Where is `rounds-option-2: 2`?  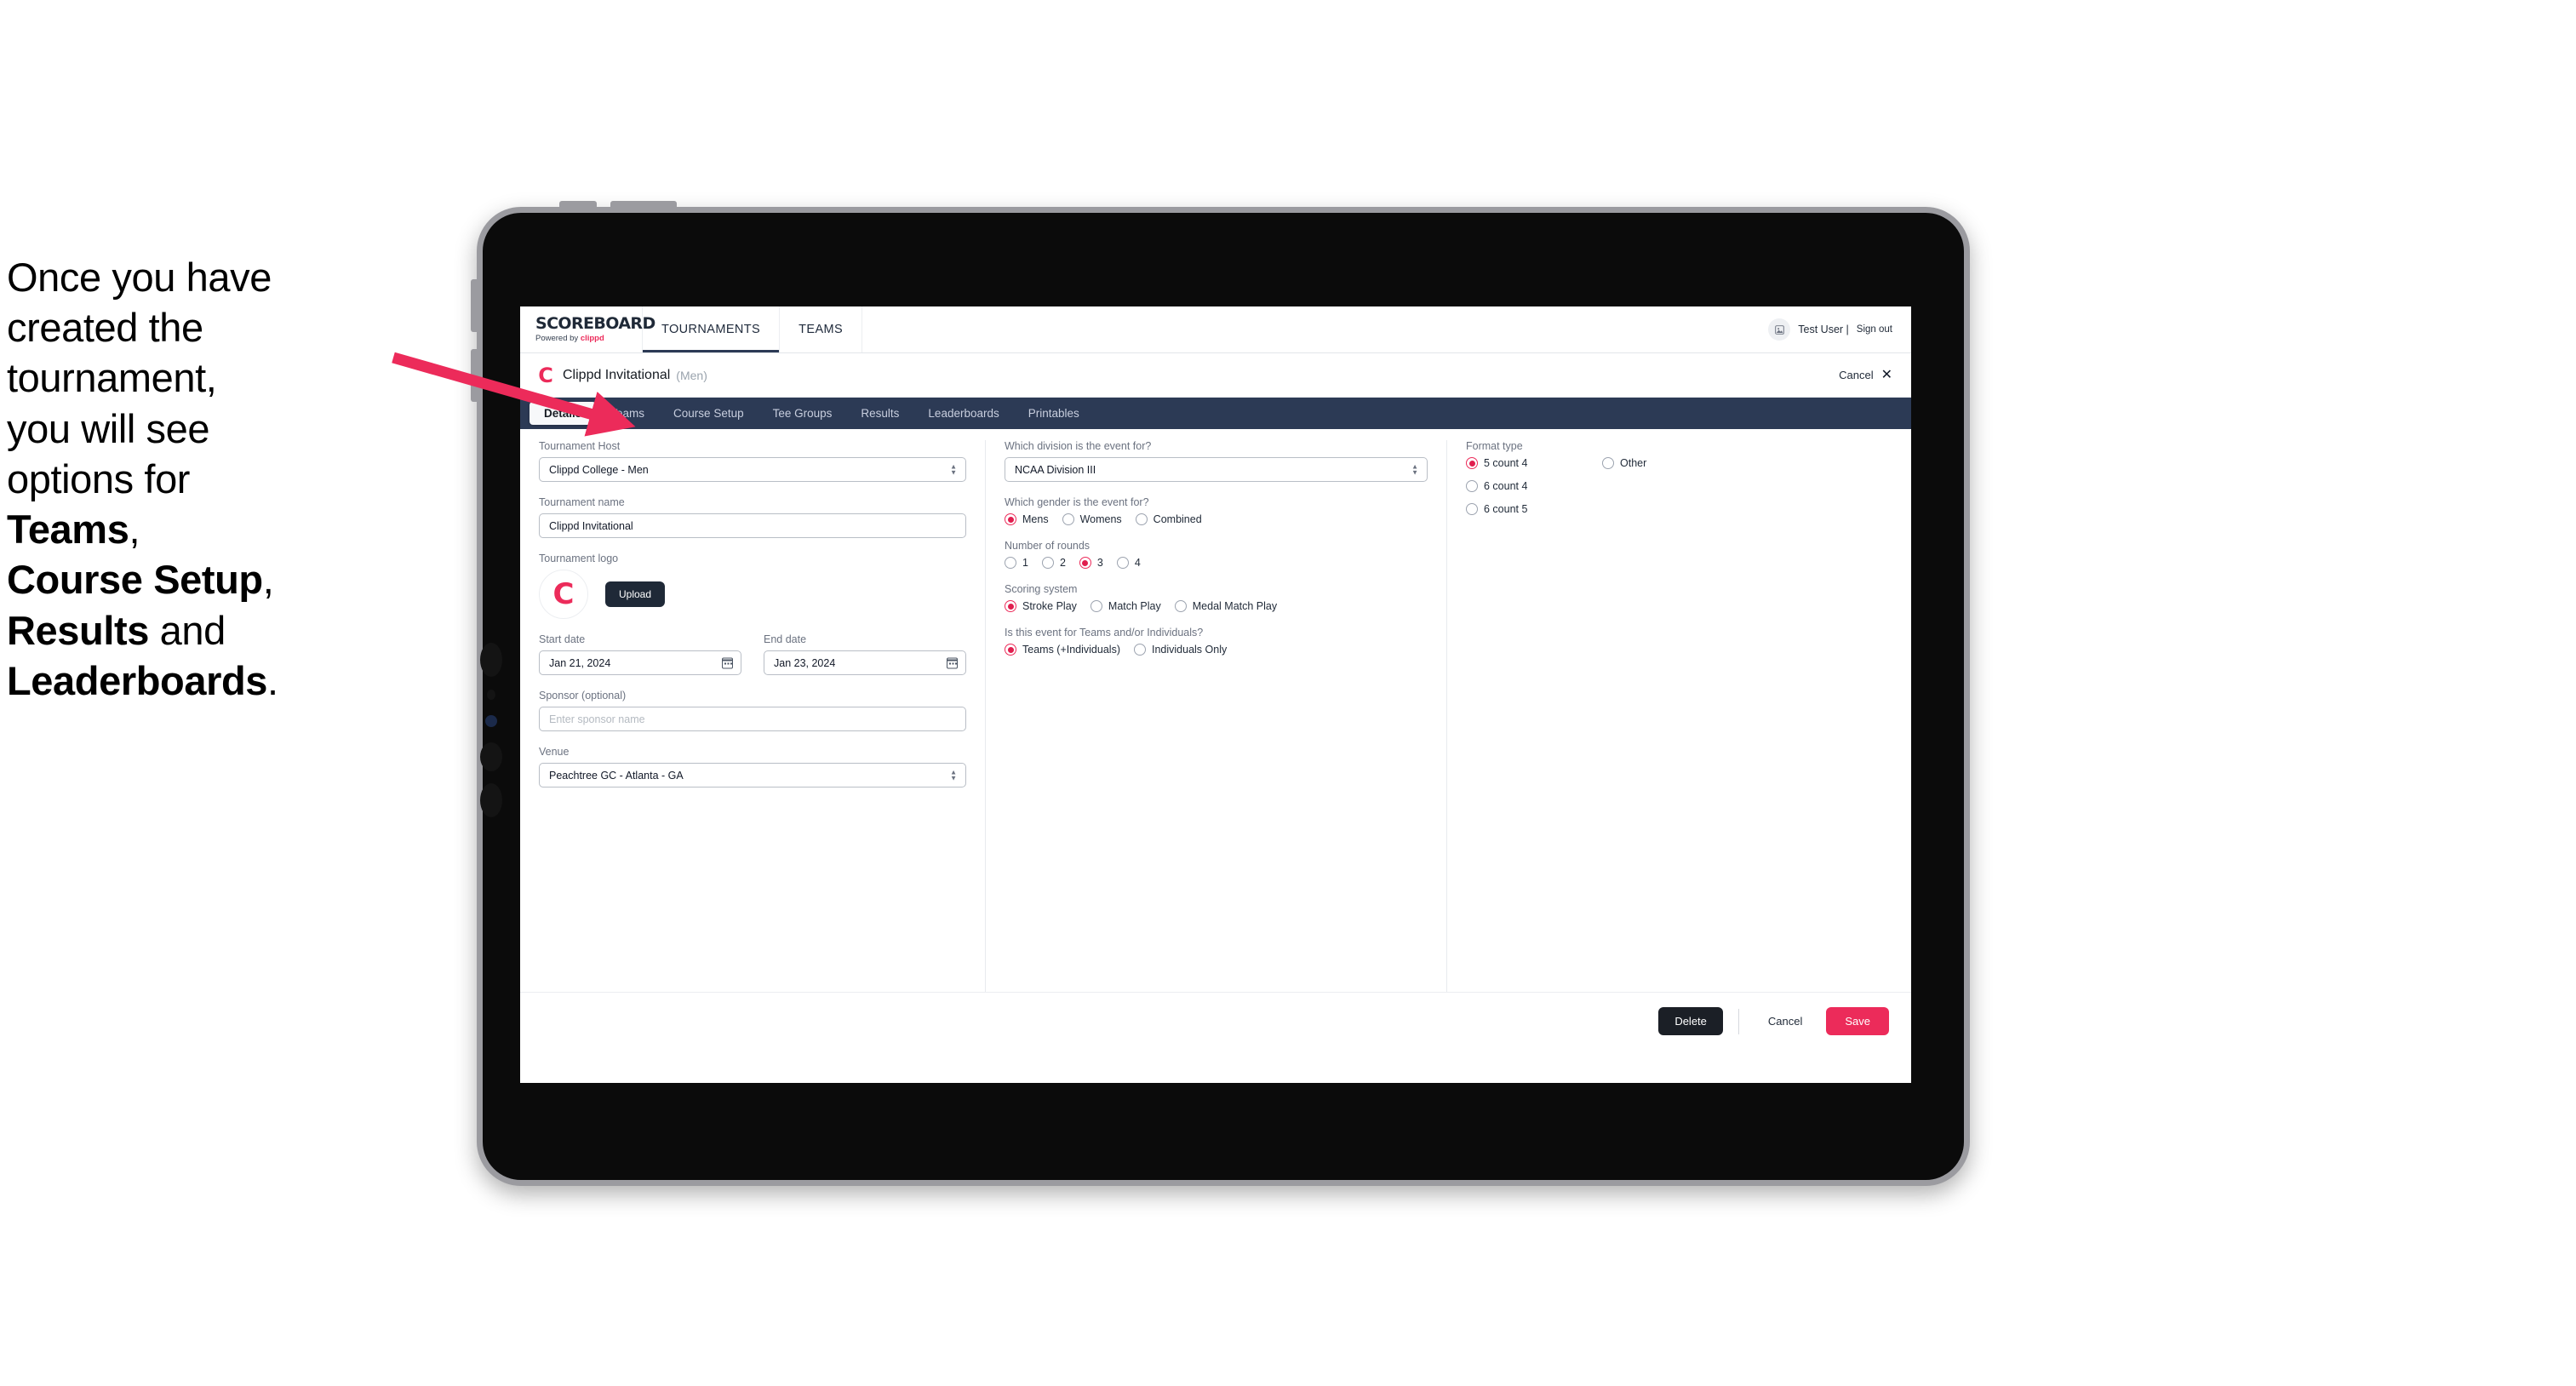
rounds-option-2: 2 is located at coordinates (1054, 563).